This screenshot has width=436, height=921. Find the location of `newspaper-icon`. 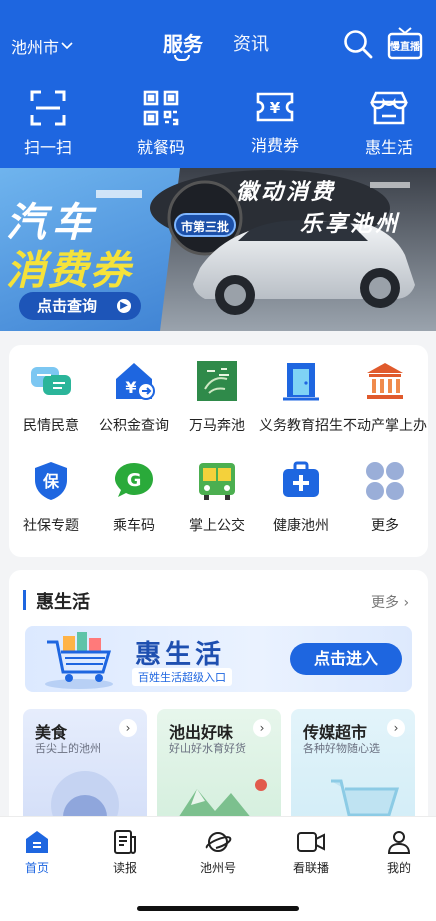

newspaper-icon is located at coordinates (125, 842).